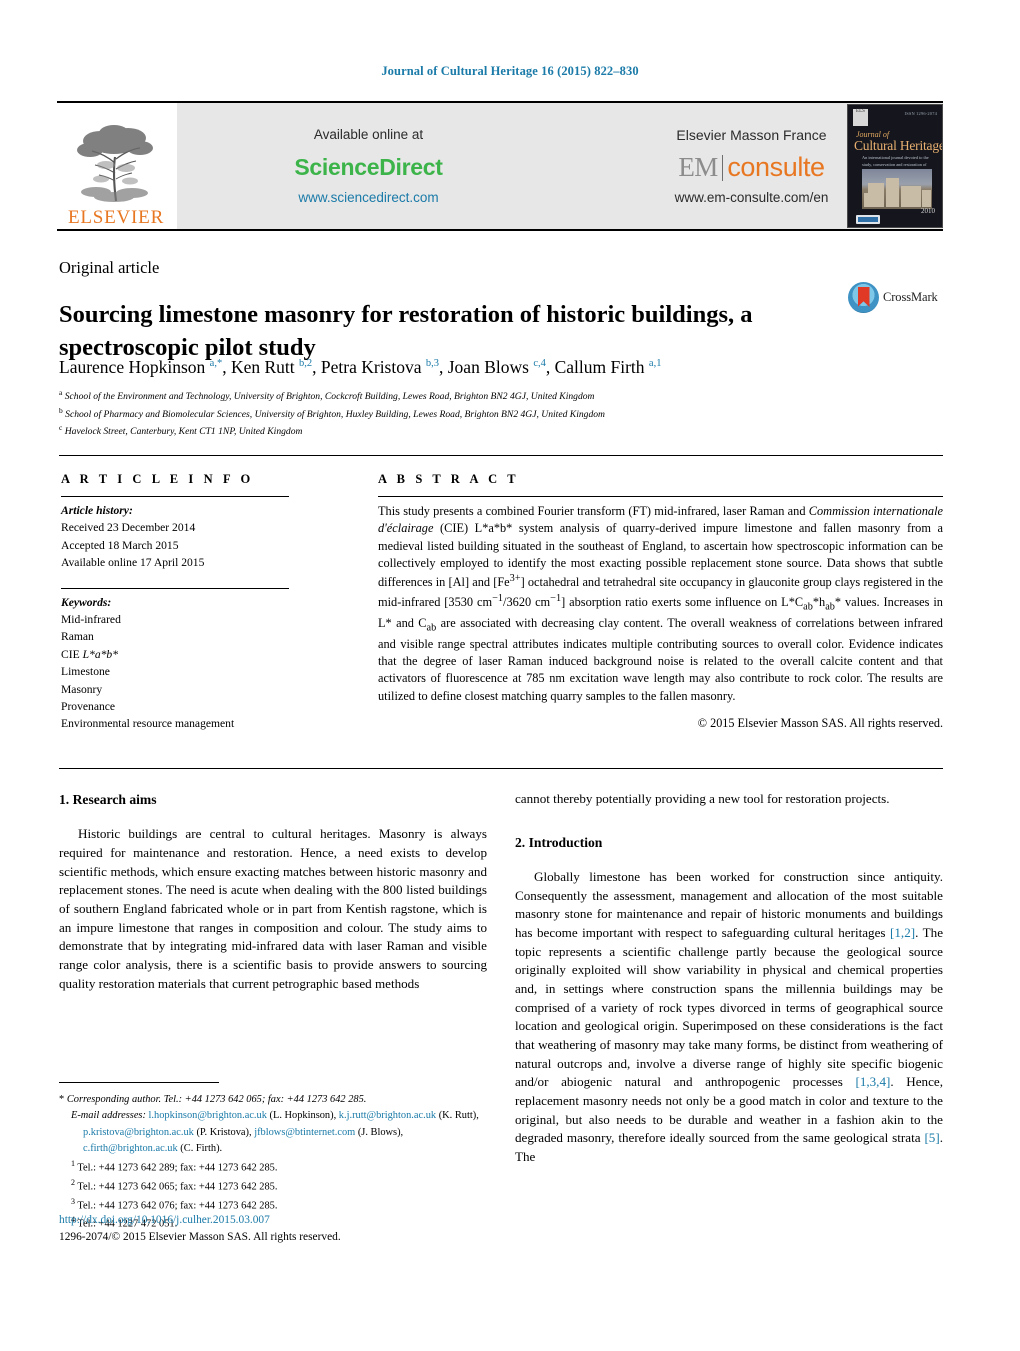 The image size is (1020, 1351). What do you see at coordinates (90, 654) in the screenshot?
I see `keyword-item: CIE L*a*b*` at bounding box center [90, 654].